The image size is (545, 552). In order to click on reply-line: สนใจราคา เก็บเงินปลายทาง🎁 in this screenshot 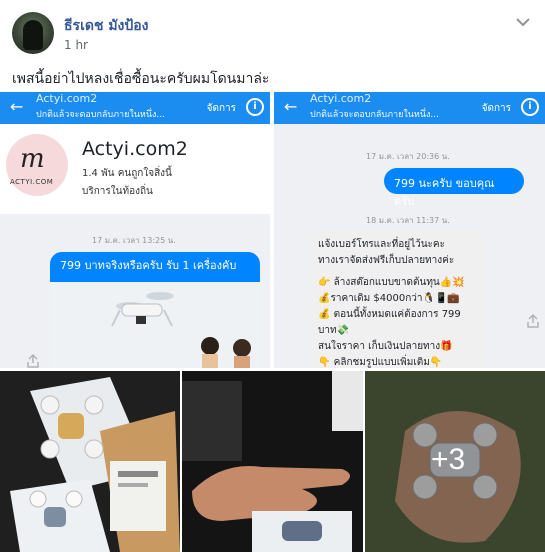, I will do `click(385, 346)`.